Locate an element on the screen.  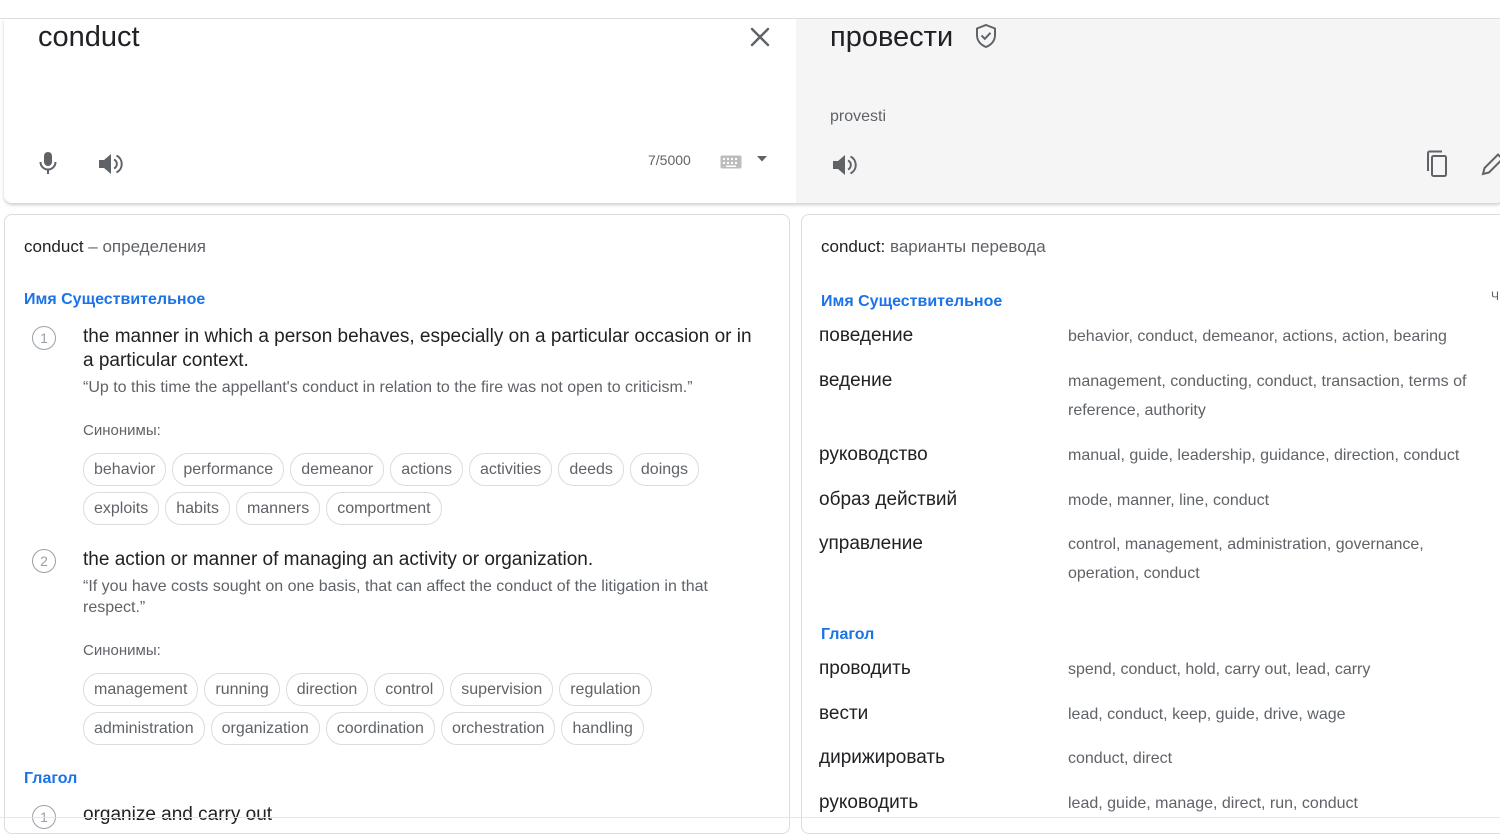
synonym-chip: performance is located at coordinates (228, 469).